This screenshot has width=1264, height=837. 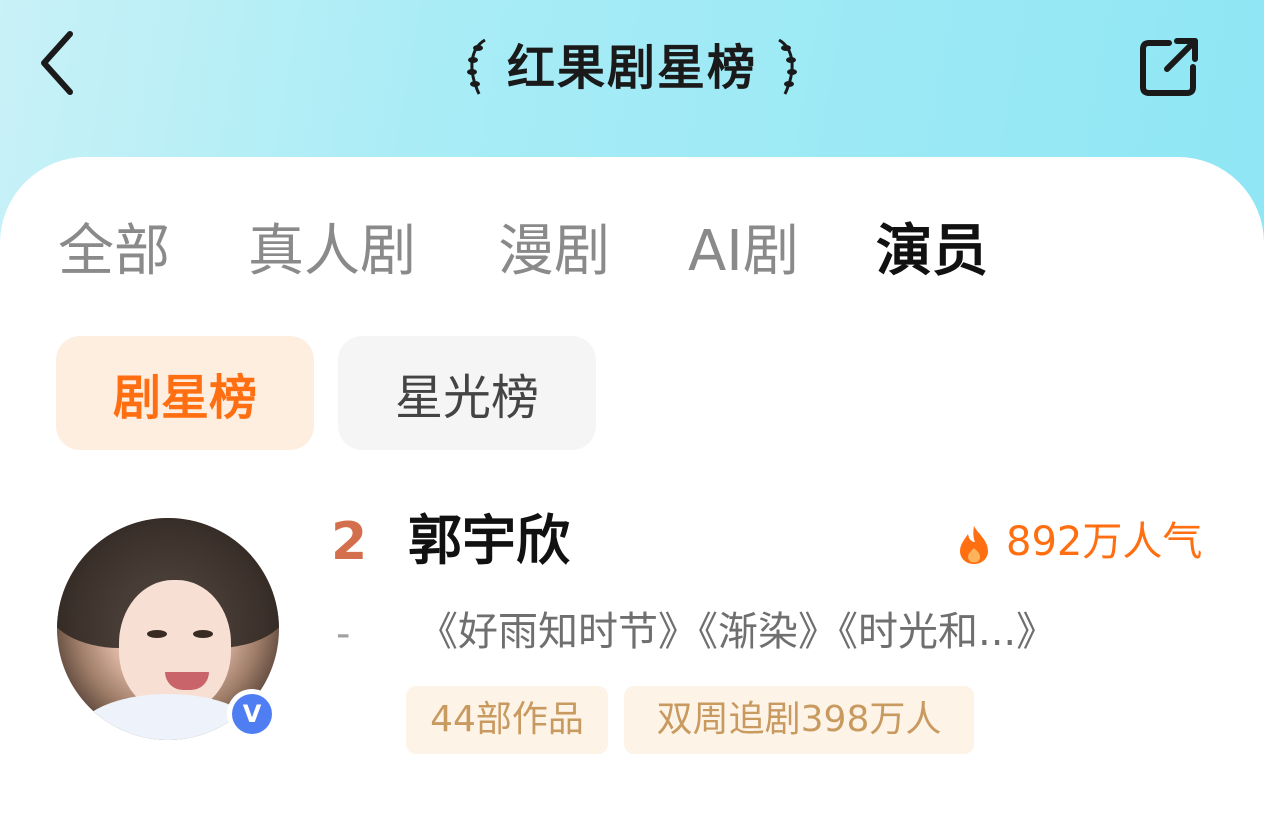 I want to click on tab-comic: 漫剧, so click(x=593, y=252).